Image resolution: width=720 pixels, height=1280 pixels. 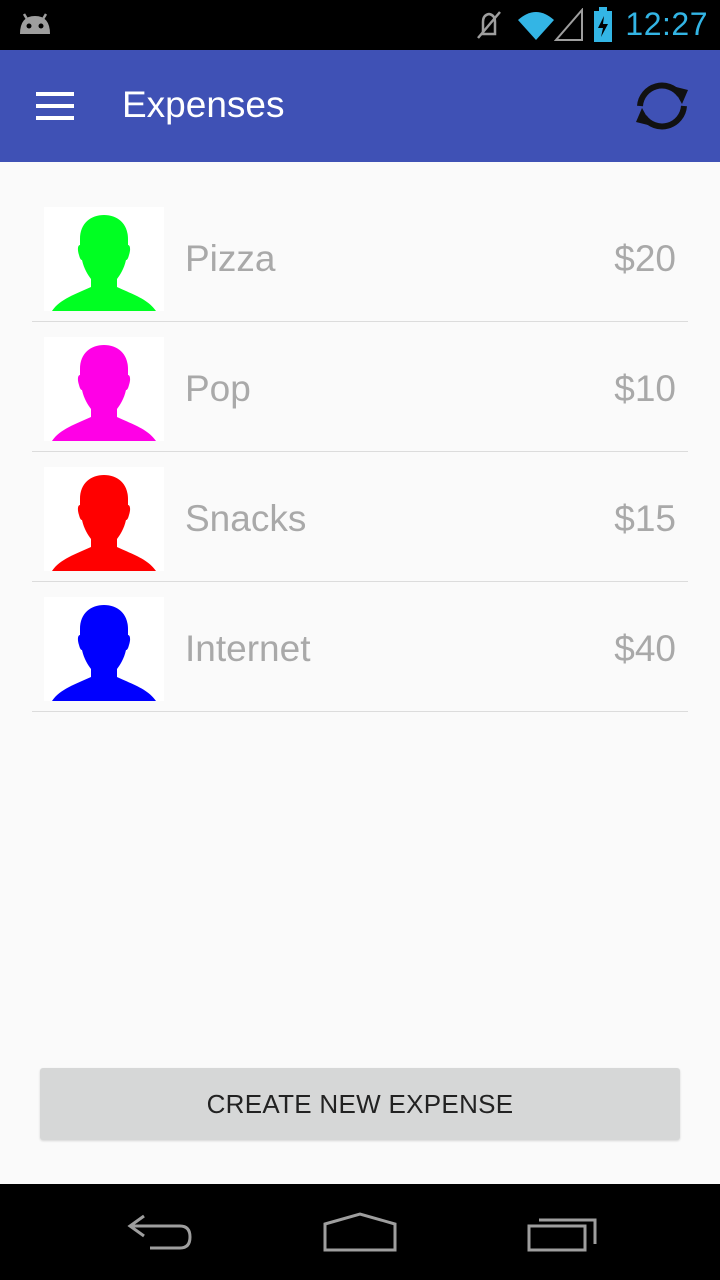 I want to click on hamburger-menu-icon, so click(x=56, y=108).